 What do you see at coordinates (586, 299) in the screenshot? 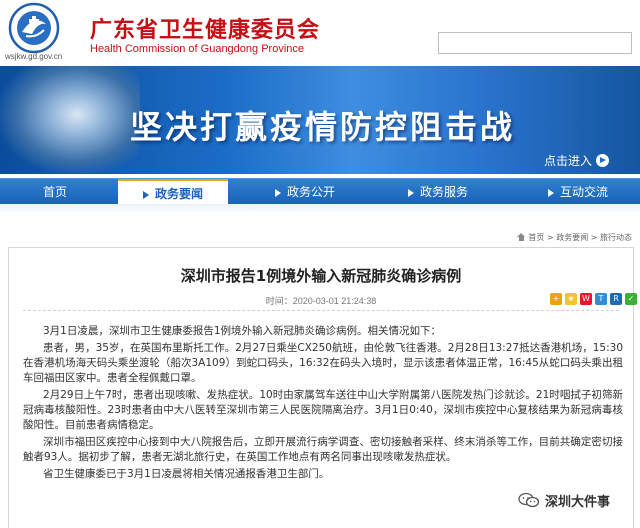
I see `weibo-icon: W` at bounding box center [586, 299].